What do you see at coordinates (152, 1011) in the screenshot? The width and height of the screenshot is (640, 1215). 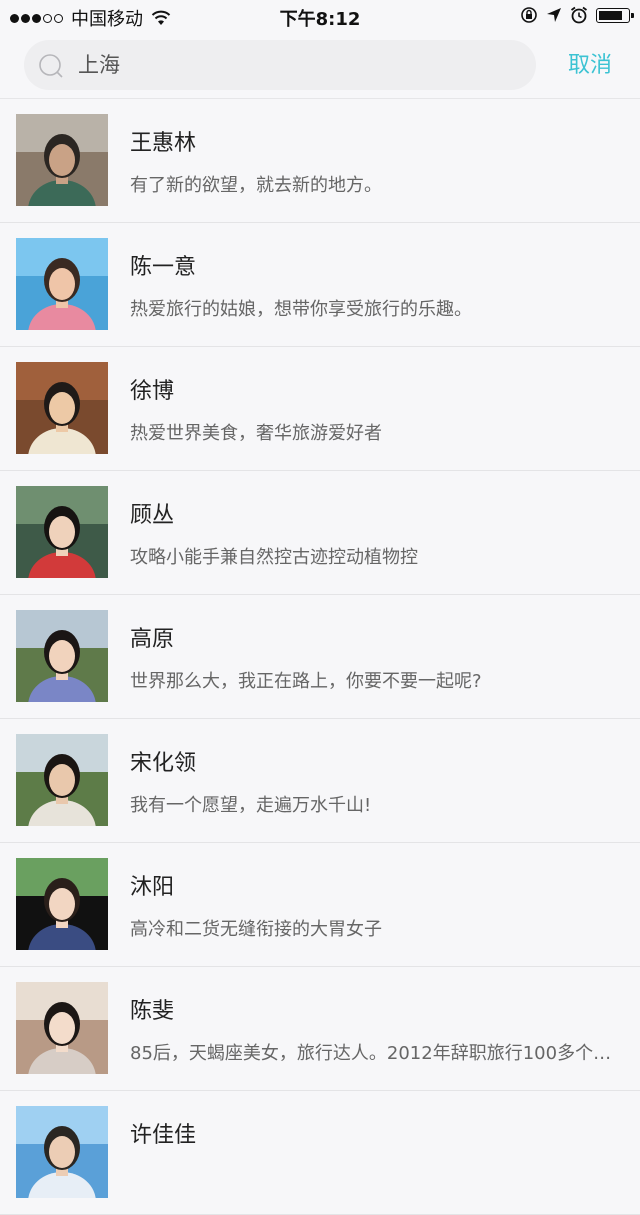 I see `contact-name: 陈斐` at bounding box center [152, 1011].